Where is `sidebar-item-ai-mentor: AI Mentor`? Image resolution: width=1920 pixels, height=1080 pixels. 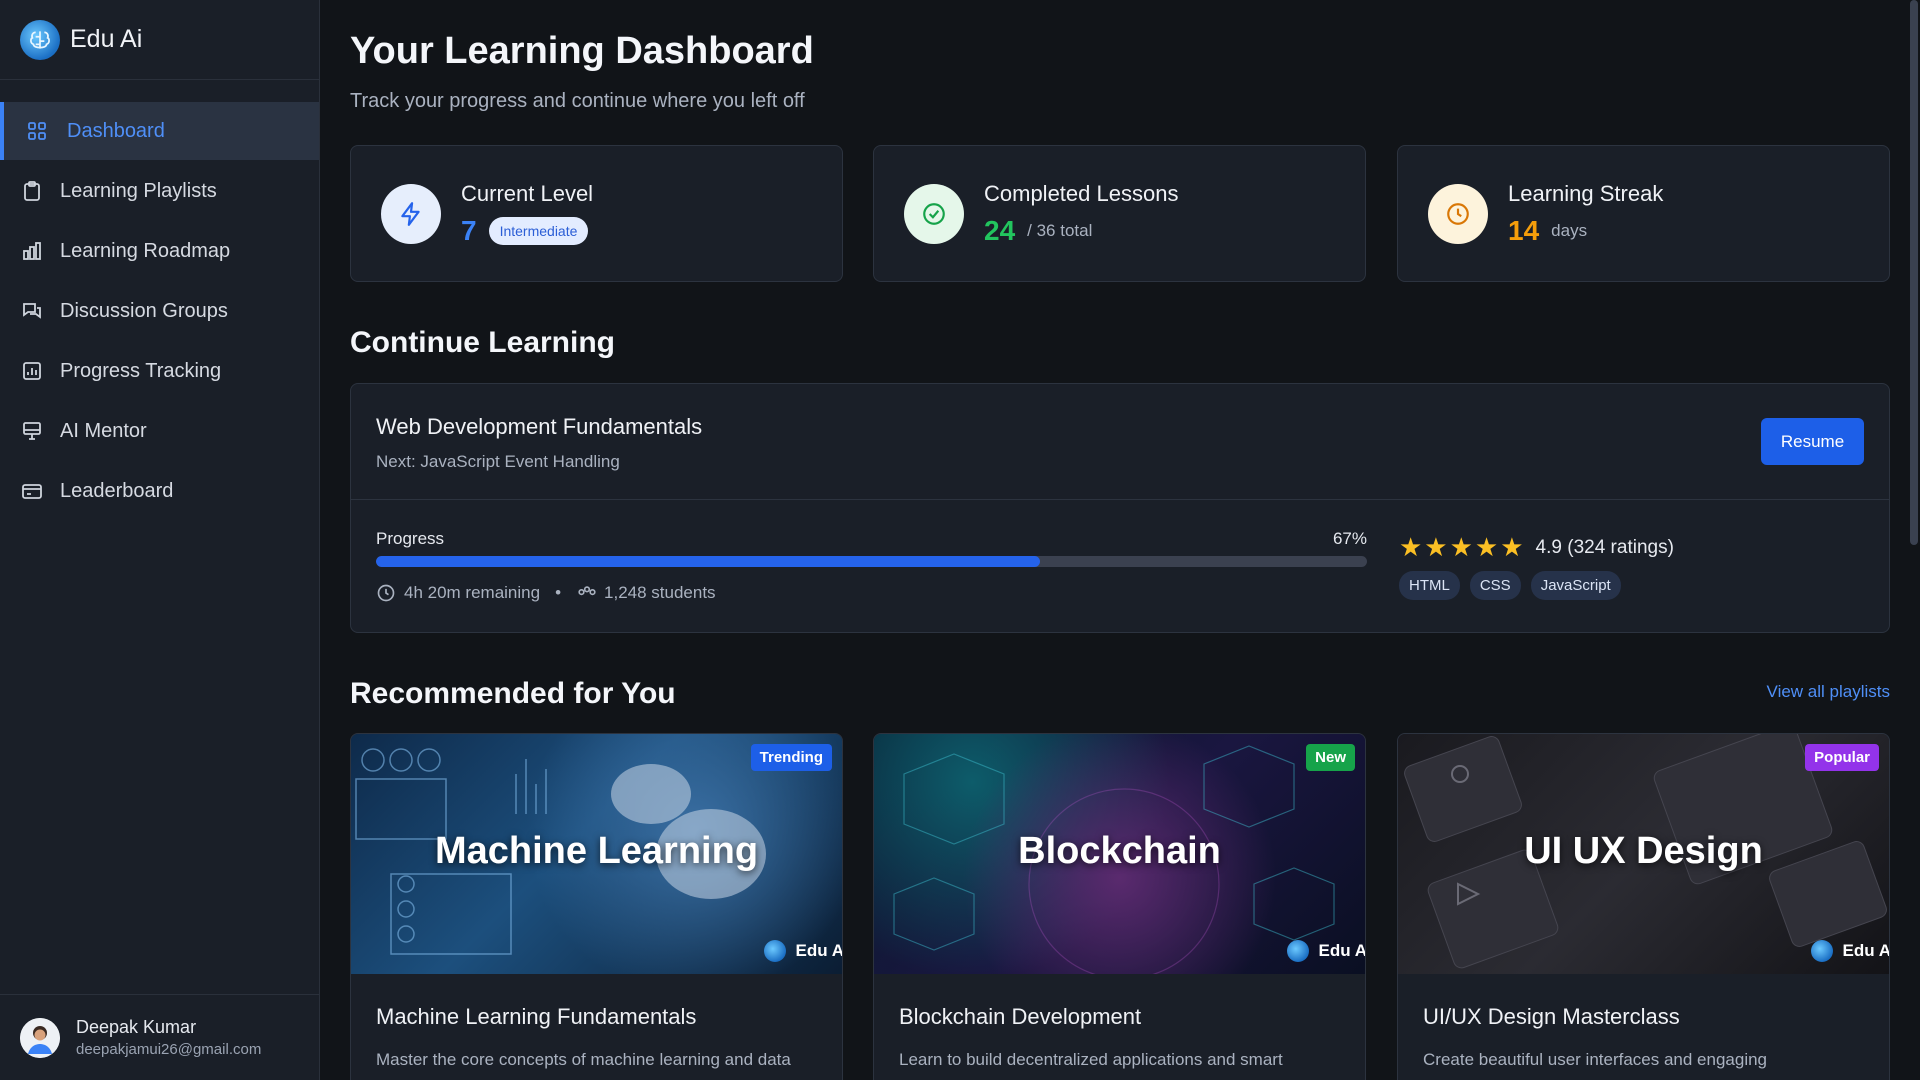
sidebar-item-ai-mentor: AI Mentor is located at coordinates (159, 431).